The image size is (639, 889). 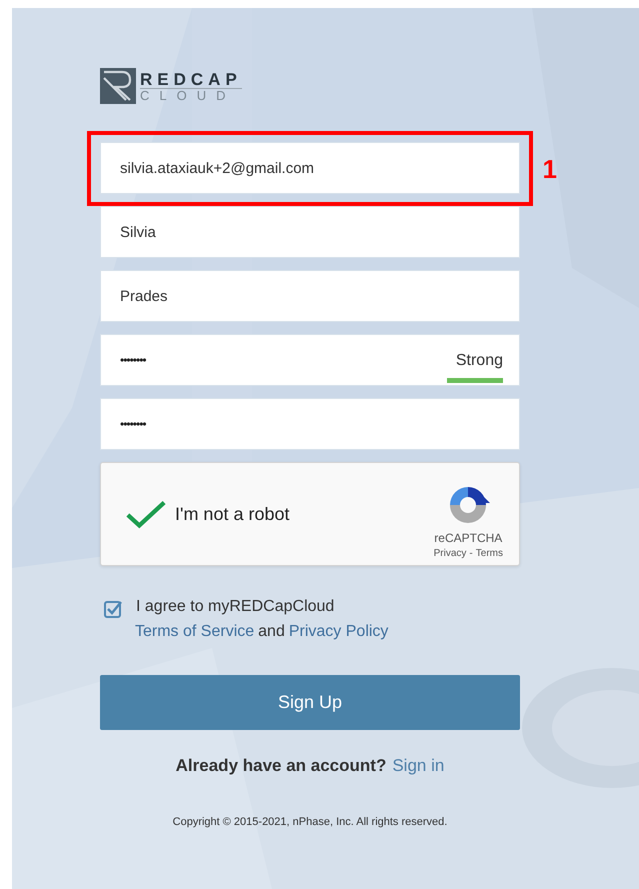 I want to click on input-field: silvia.ataxiauk+2@gmail.com, so click(x=310, y=168).